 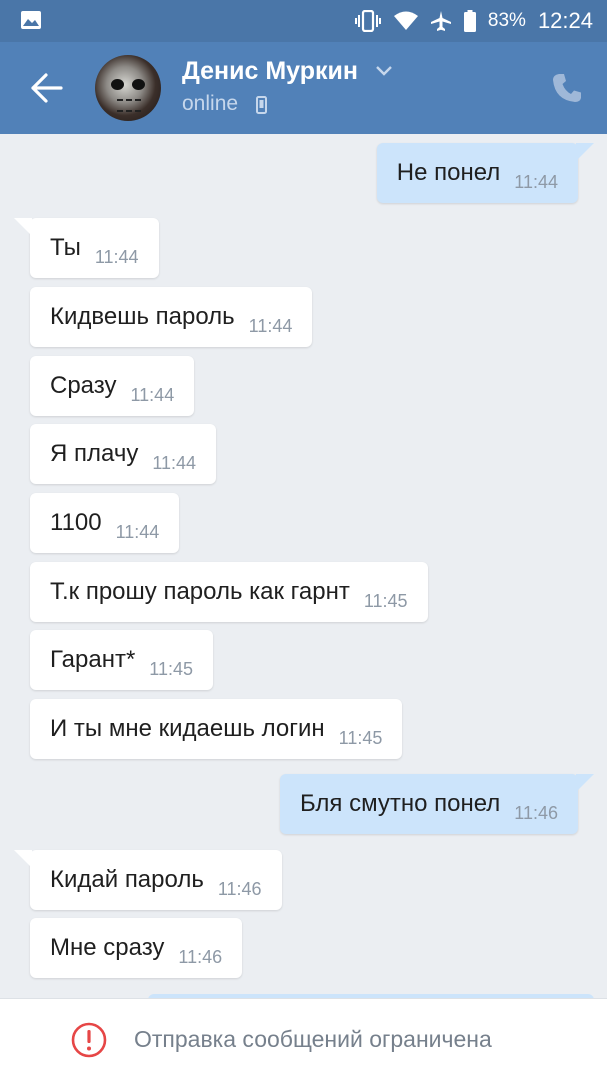 I want to click on message-bubble-incoming: Т.к прошу пароль как гарнт 11:45, so click(x=229, y=592).